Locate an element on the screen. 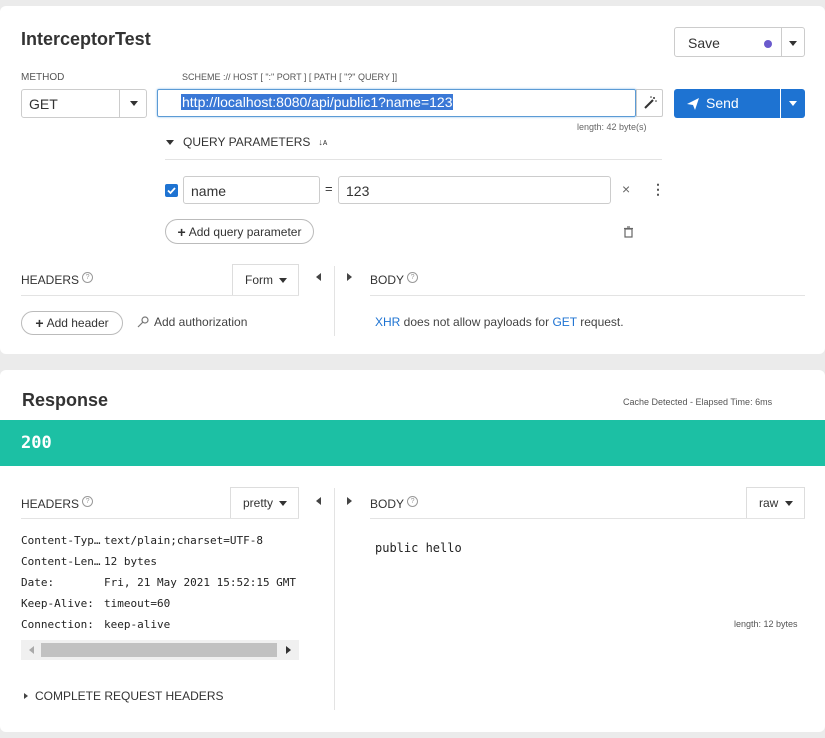  save-menu-button is located at coordinates (793, 42).